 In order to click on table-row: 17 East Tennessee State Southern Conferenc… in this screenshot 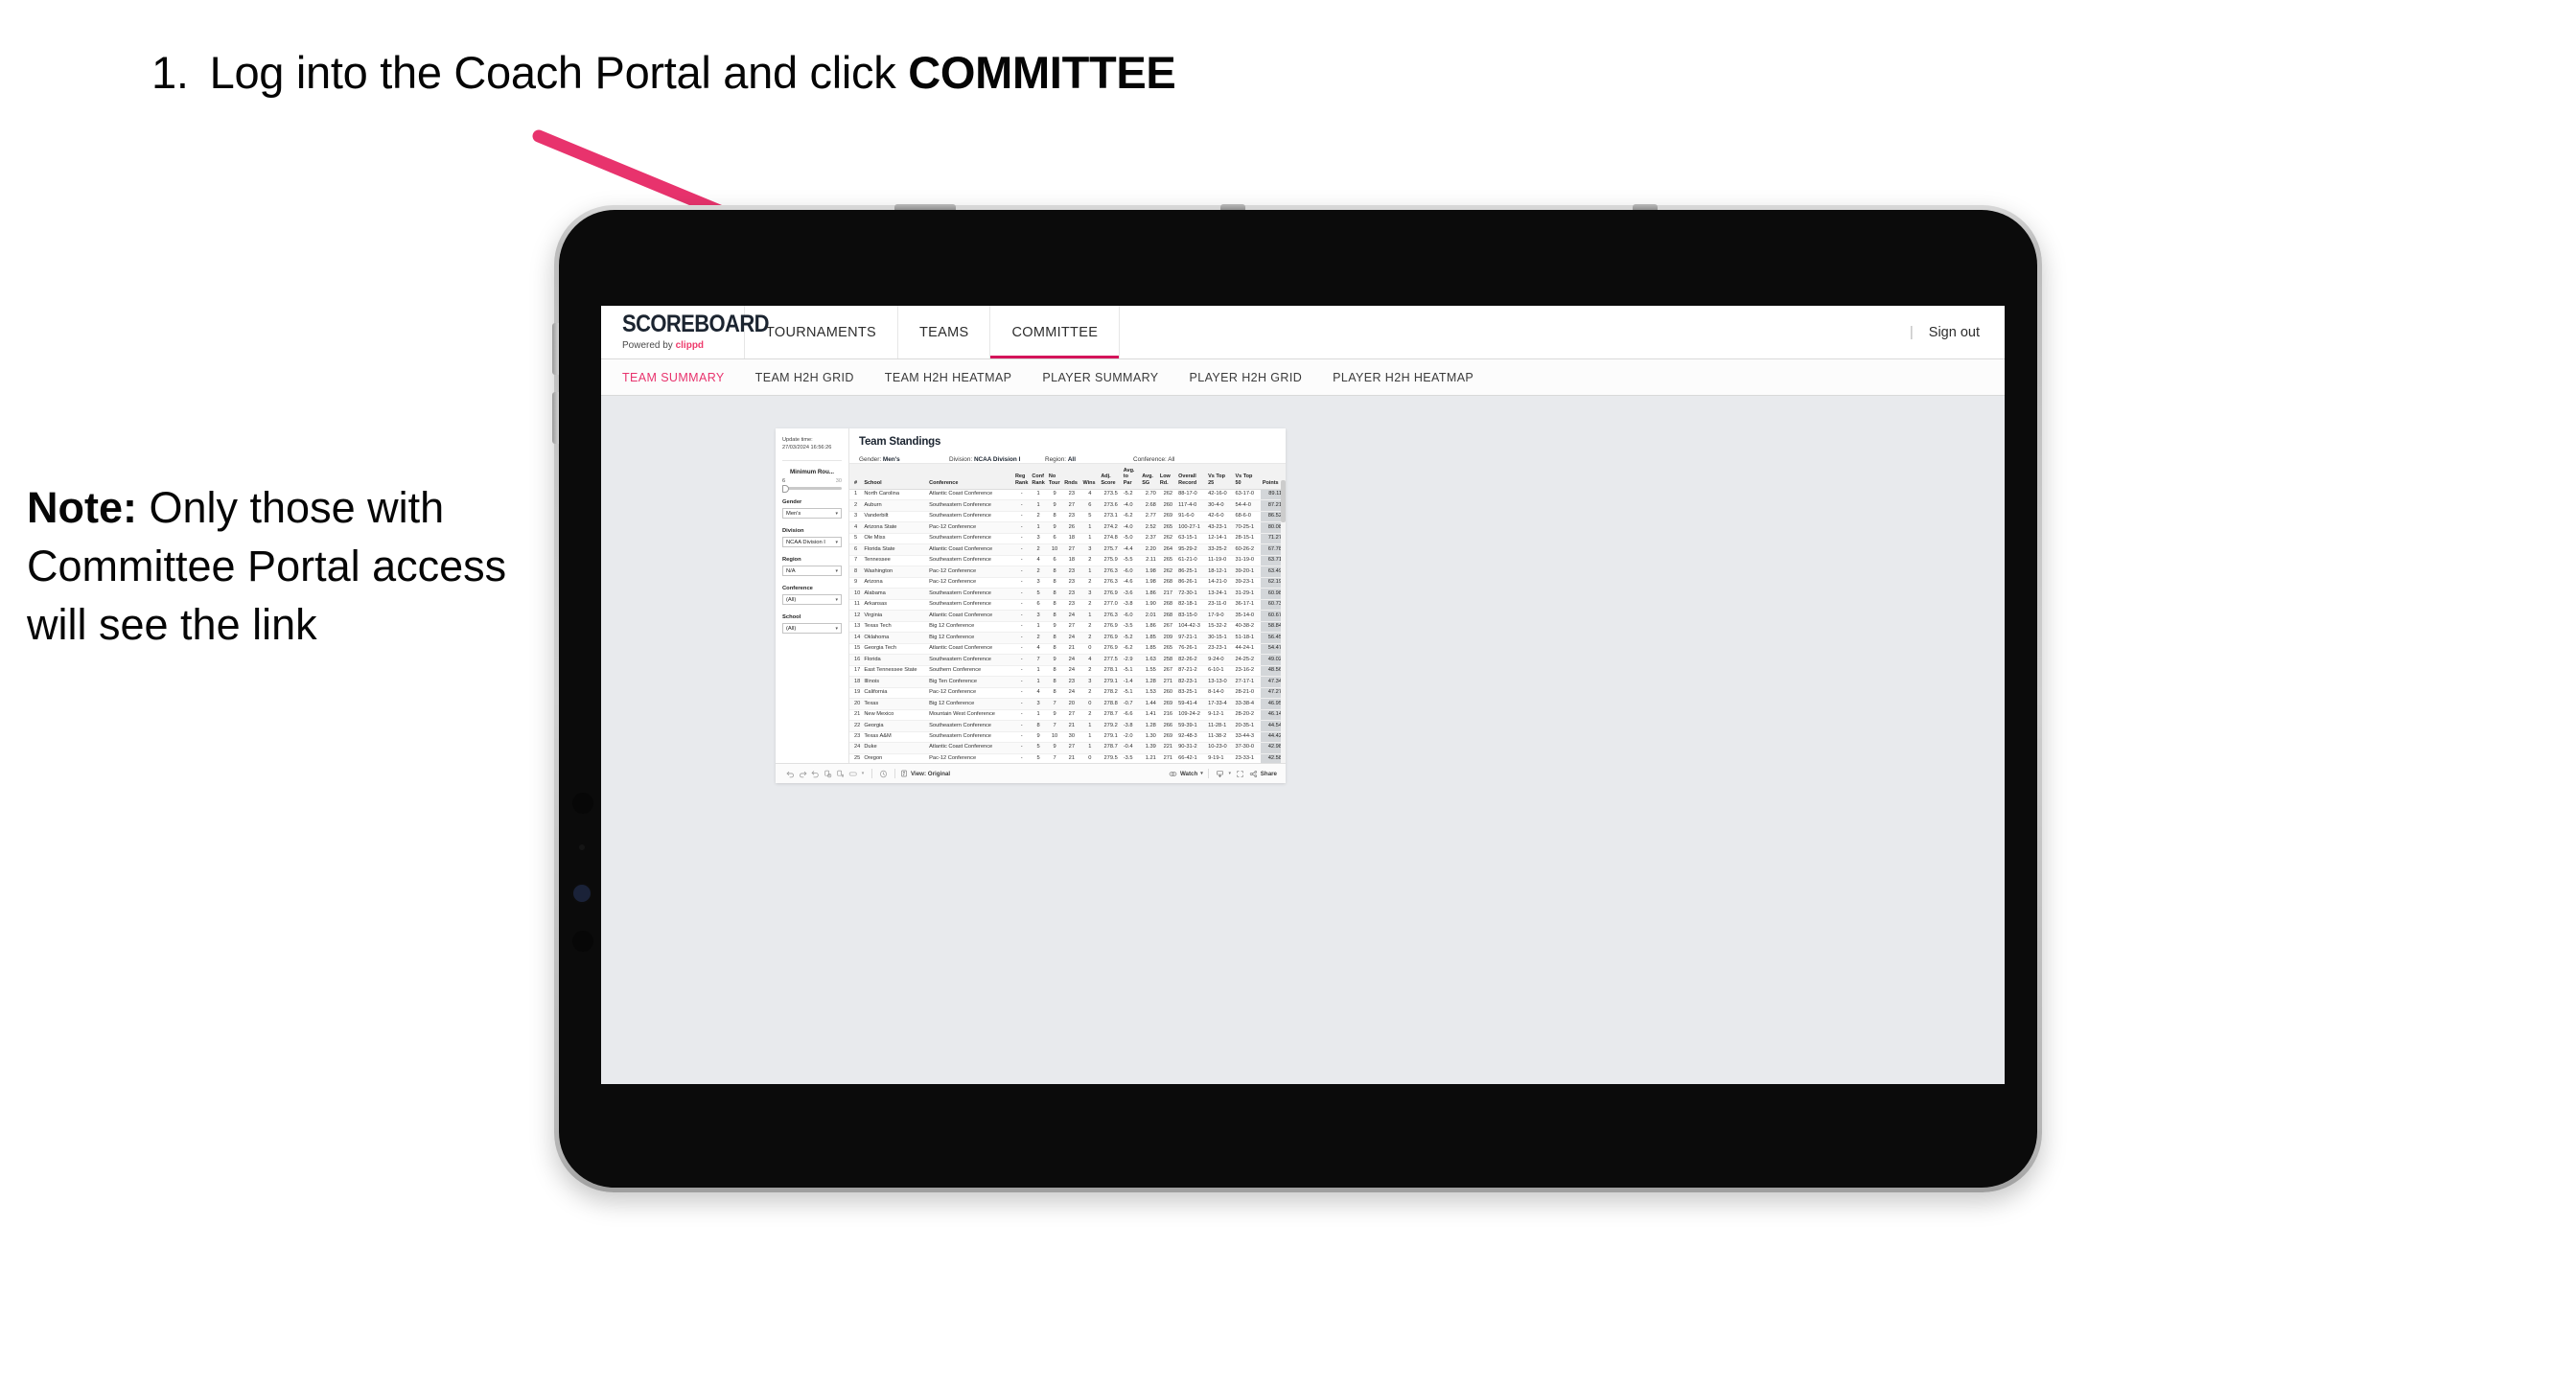, I will do `click(1068, 672)`.